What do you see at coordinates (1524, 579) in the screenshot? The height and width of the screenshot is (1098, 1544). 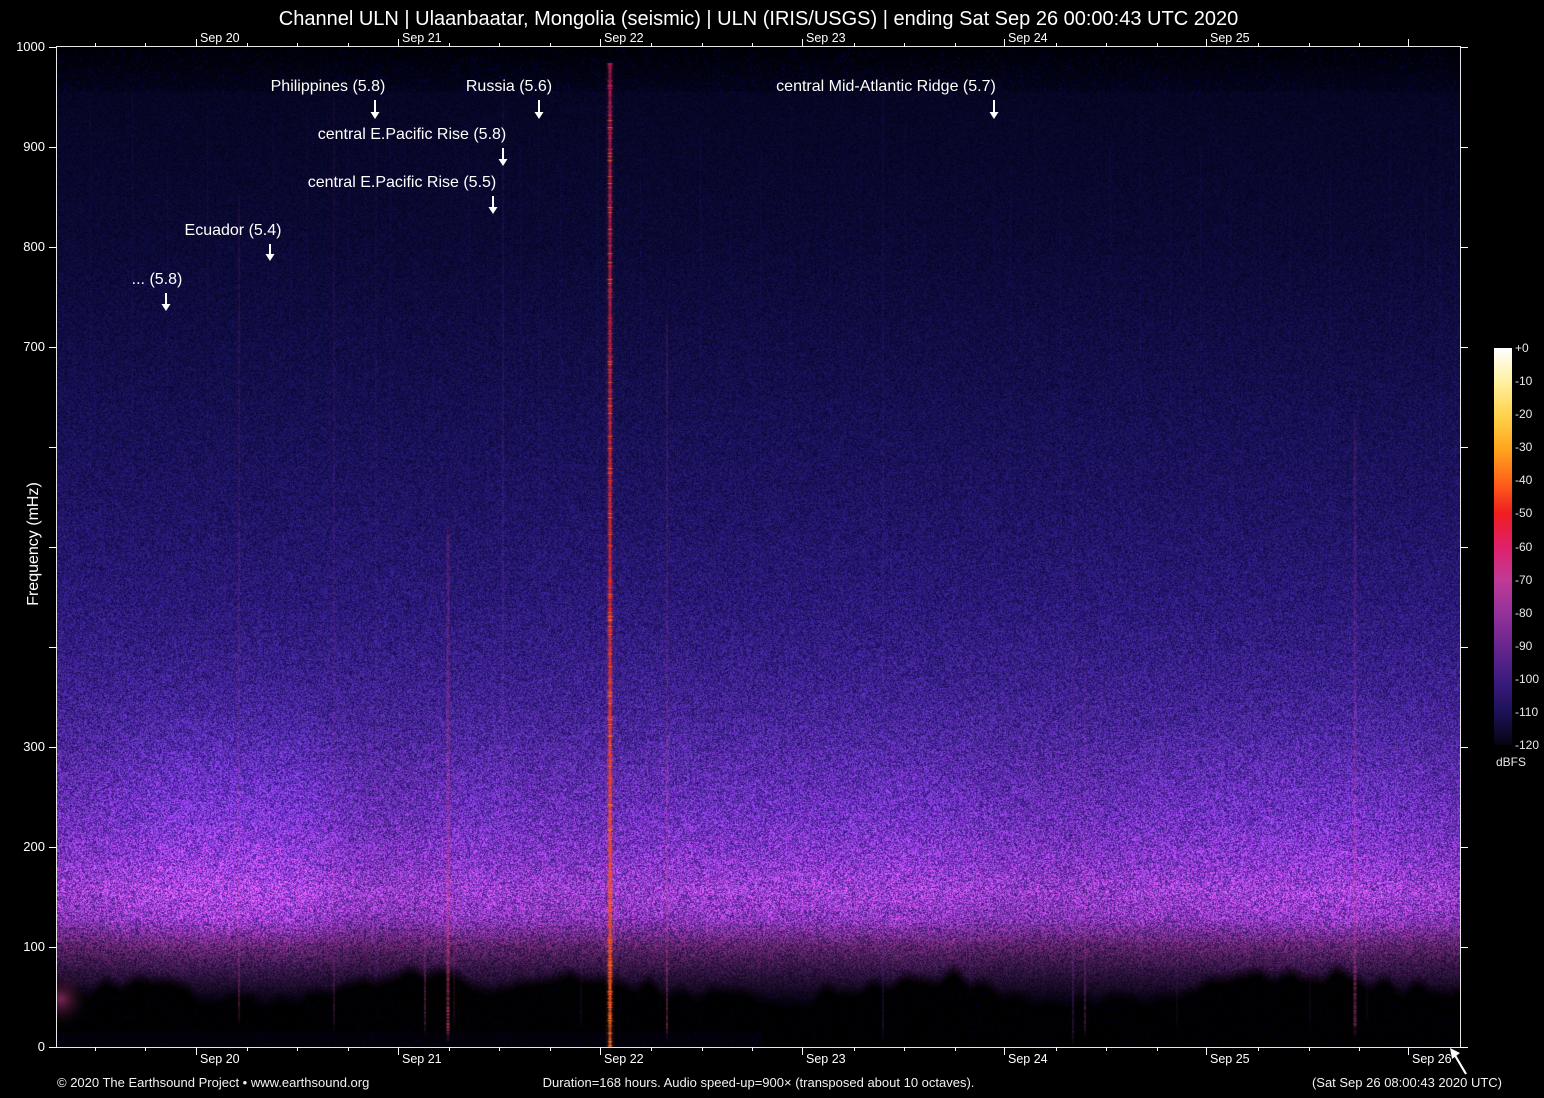 I see `colorbar-tick-label: -70` at bounding box center [1524, 579].